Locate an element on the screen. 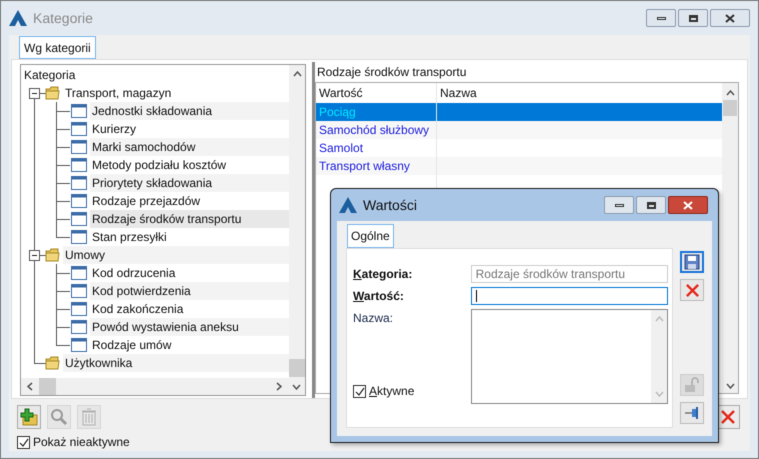  tree-item: Rodzaje przejazdów is located at coordinates (189, 201).